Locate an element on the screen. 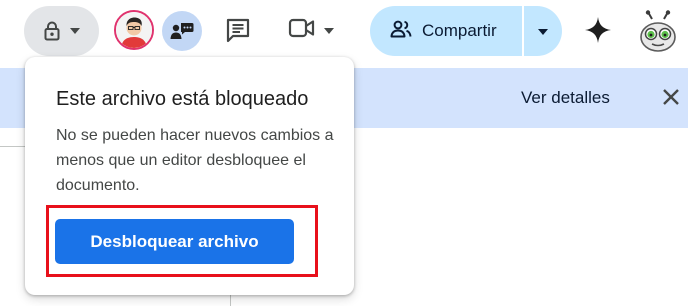  meet-button is located at coordinates (318, 30).